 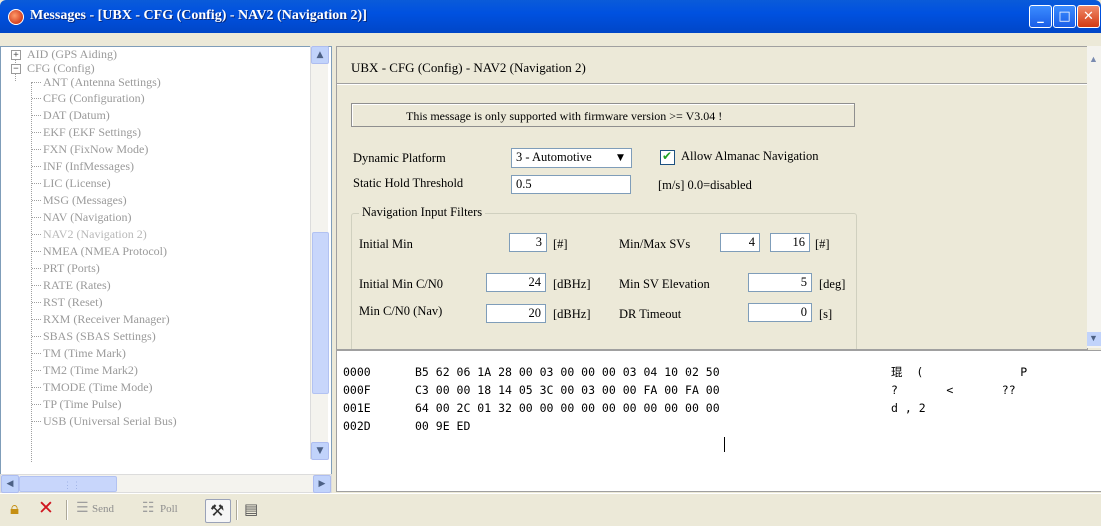 I want to click on min-sv-elevation-input: 5, so click(x=780, y=282).